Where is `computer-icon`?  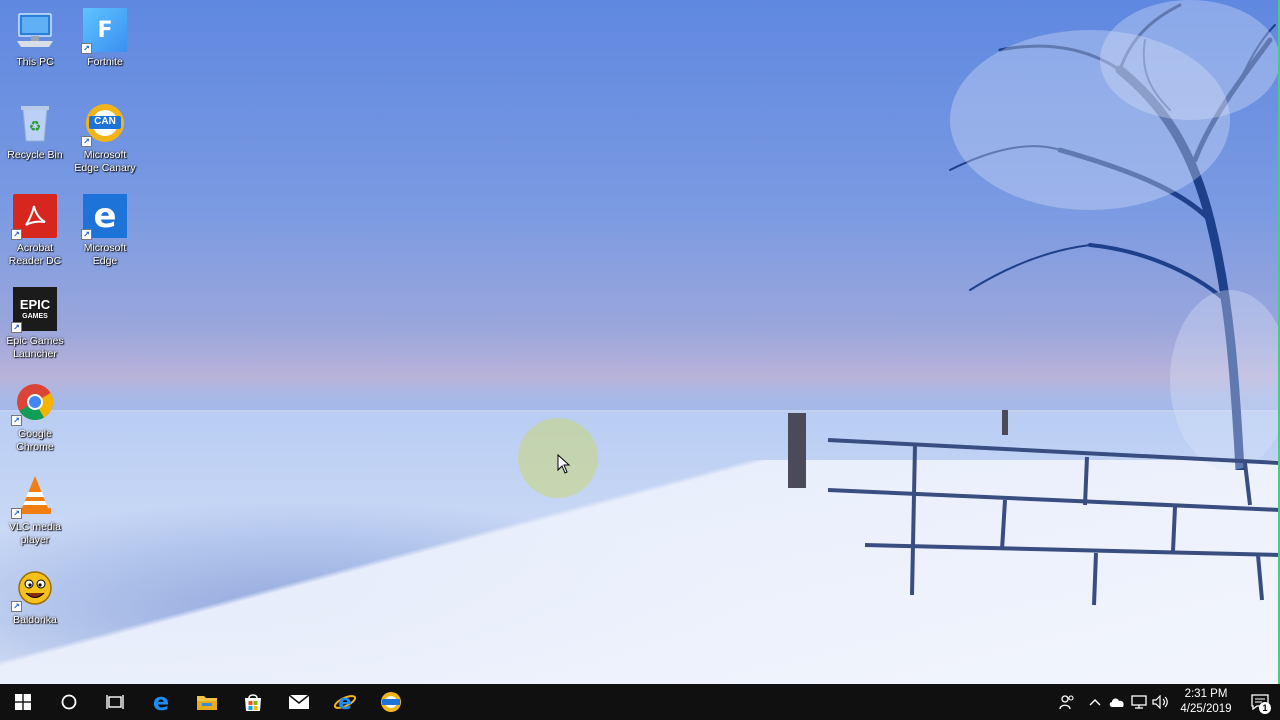
computer-icon is located at coordinates (35, 30).